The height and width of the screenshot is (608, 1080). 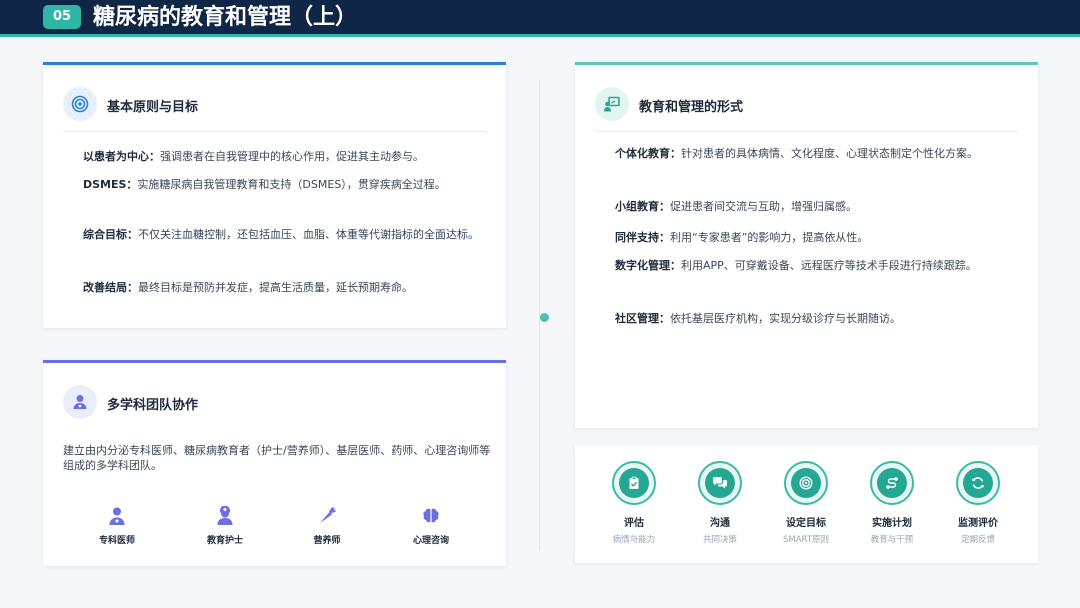 What do you see at coordinates (544, 317) in the screenshot?
I see `divider-dot` at bounding box center [544, 317].